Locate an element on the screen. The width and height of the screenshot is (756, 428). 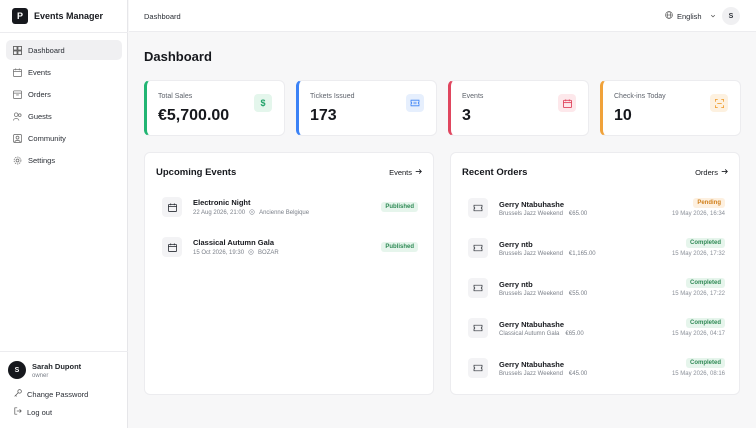
events-link: Events is located at coordinates (405, 172).